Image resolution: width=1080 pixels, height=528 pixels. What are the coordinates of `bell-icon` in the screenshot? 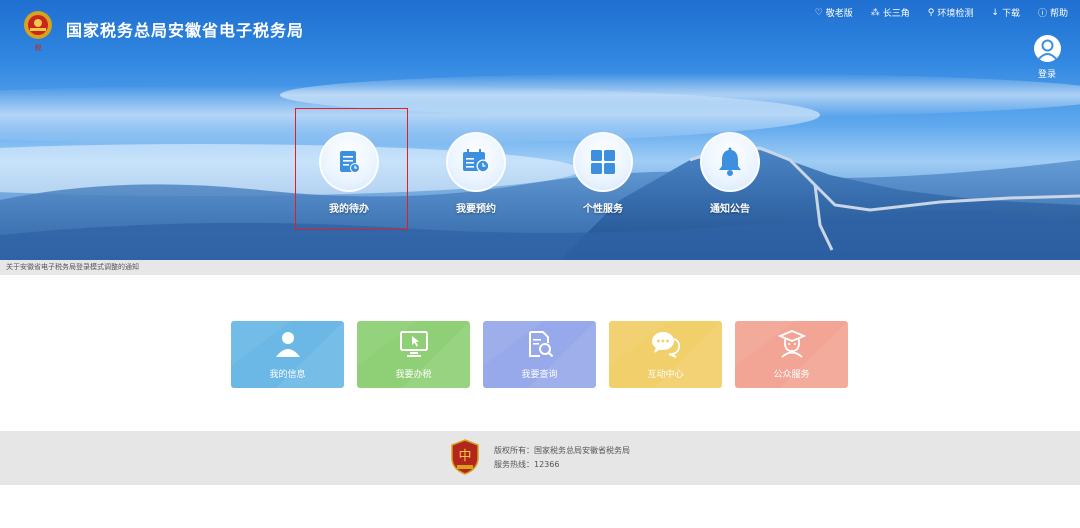 It's located at (730, 161).